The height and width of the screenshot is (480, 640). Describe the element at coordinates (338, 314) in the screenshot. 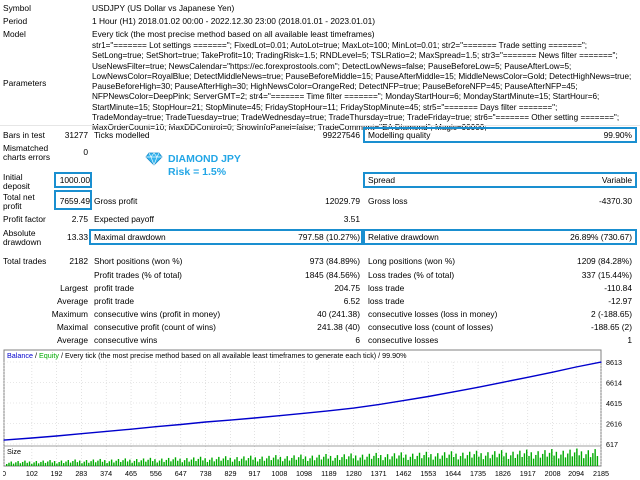

I see `max-wins-value: 40 (241.38)` at that location.